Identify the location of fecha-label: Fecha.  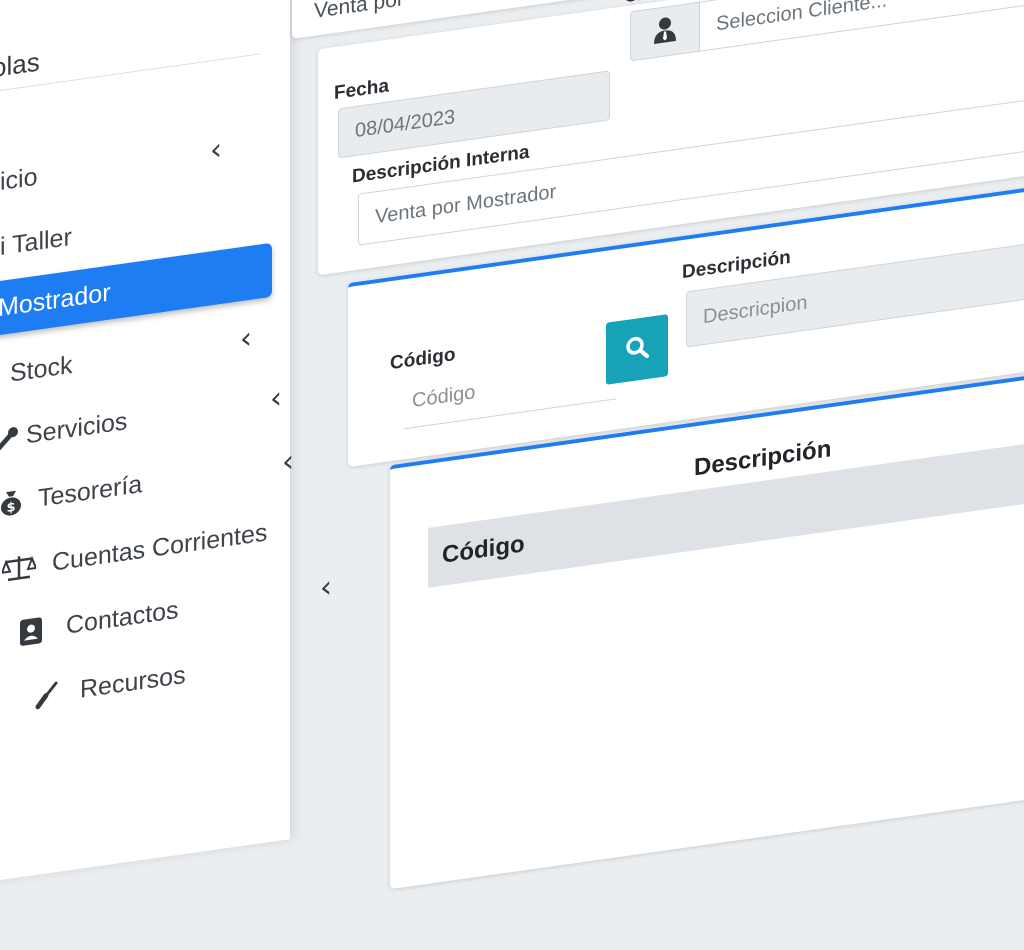
(361, 90).